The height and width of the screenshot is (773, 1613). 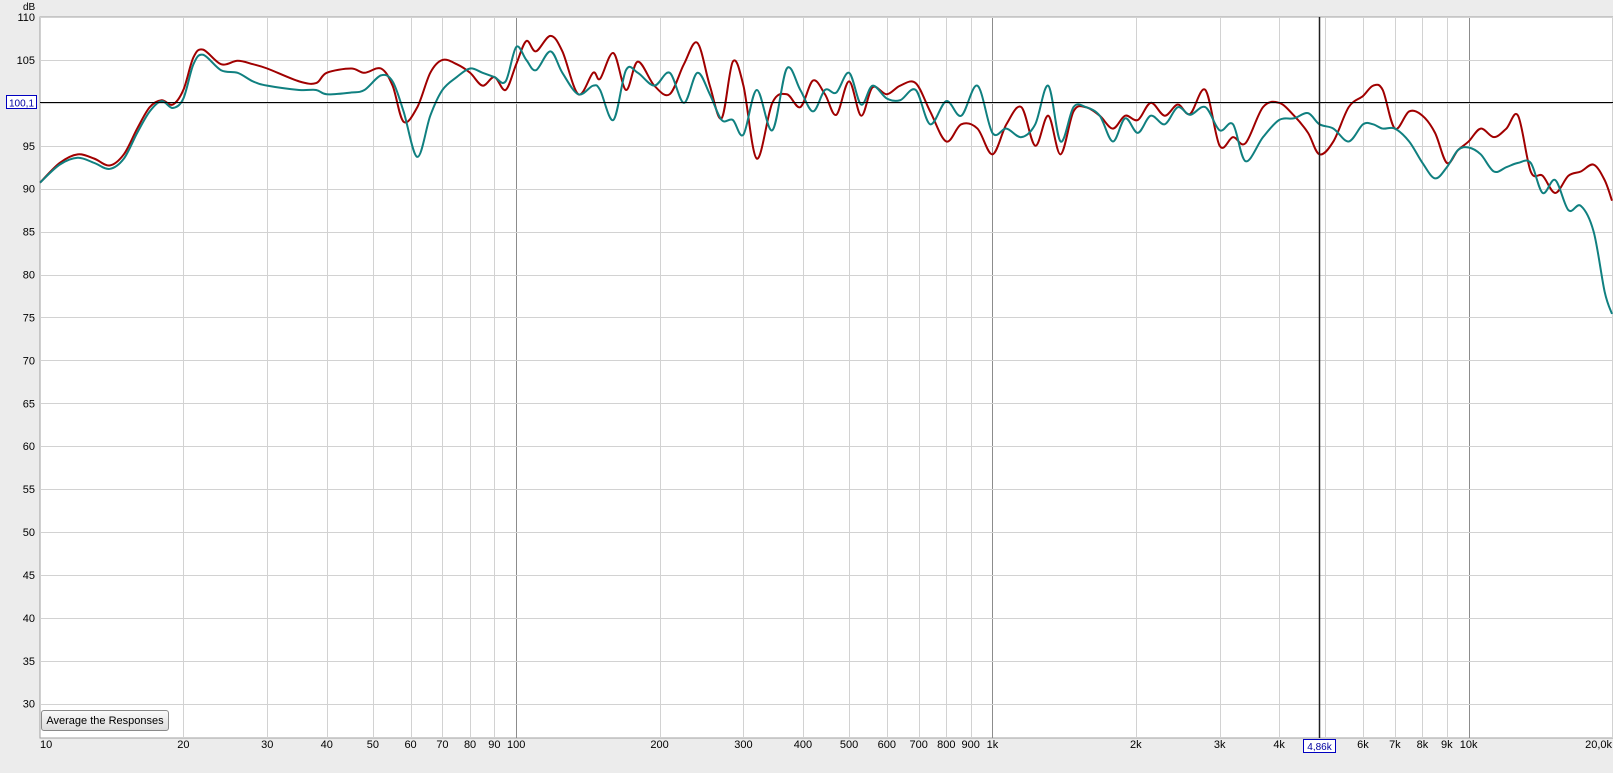 What do you see at coordinates (918, 745) in the screenshot?
I see `x-tick-label: 700` at bounding box center [918, 745].